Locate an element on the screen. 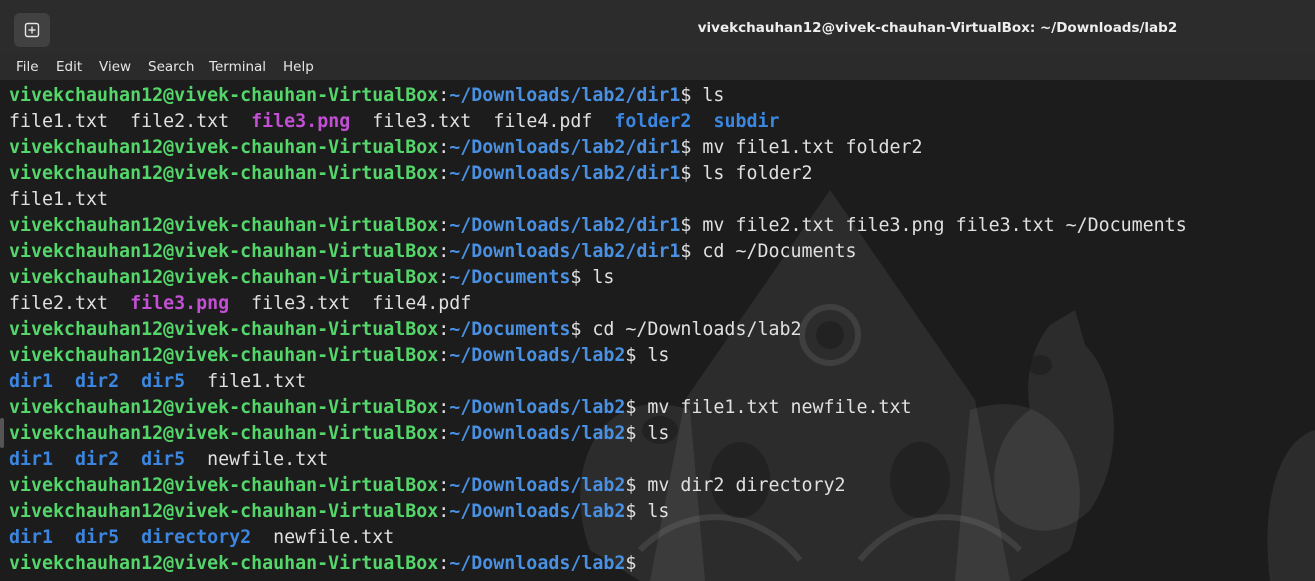  output-line: file2.txt file3.png file3.txt file4.pdf is located at coordinates (598, 304).